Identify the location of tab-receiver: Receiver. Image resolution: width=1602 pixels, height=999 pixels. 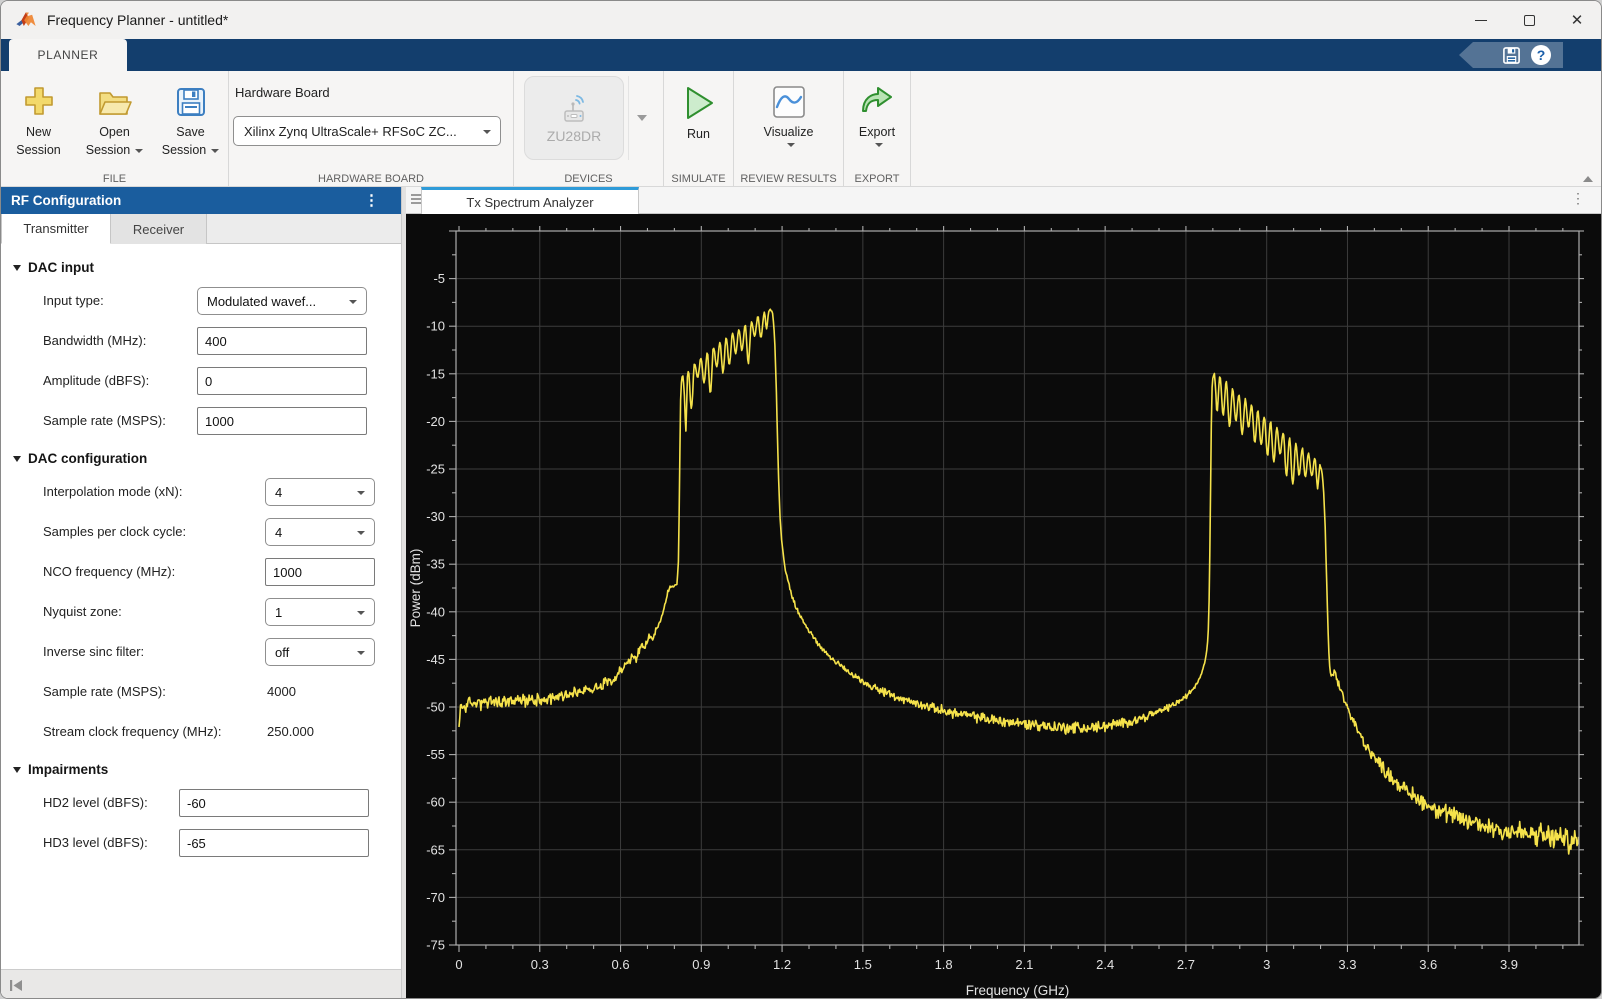
(159, 229).